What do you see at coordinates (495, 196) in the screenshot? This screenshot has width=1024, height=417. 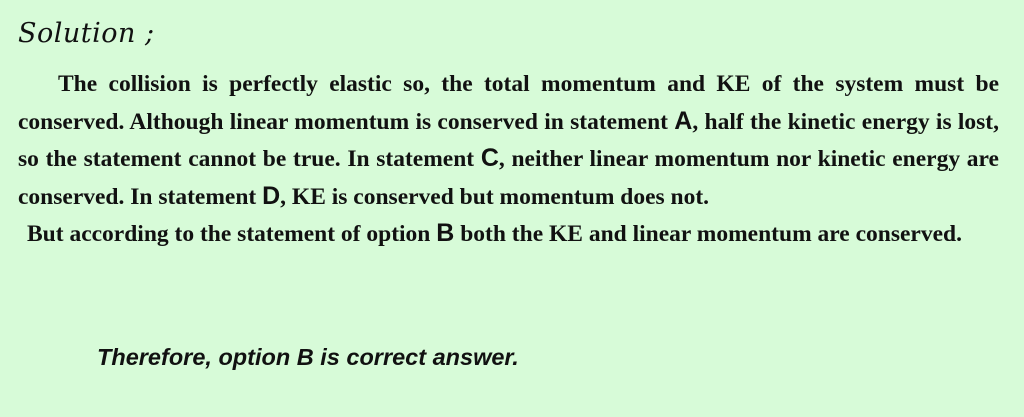 I see `paragraph-text: , KE is conserved but momentum does not.` at bounding box center [495, 196].